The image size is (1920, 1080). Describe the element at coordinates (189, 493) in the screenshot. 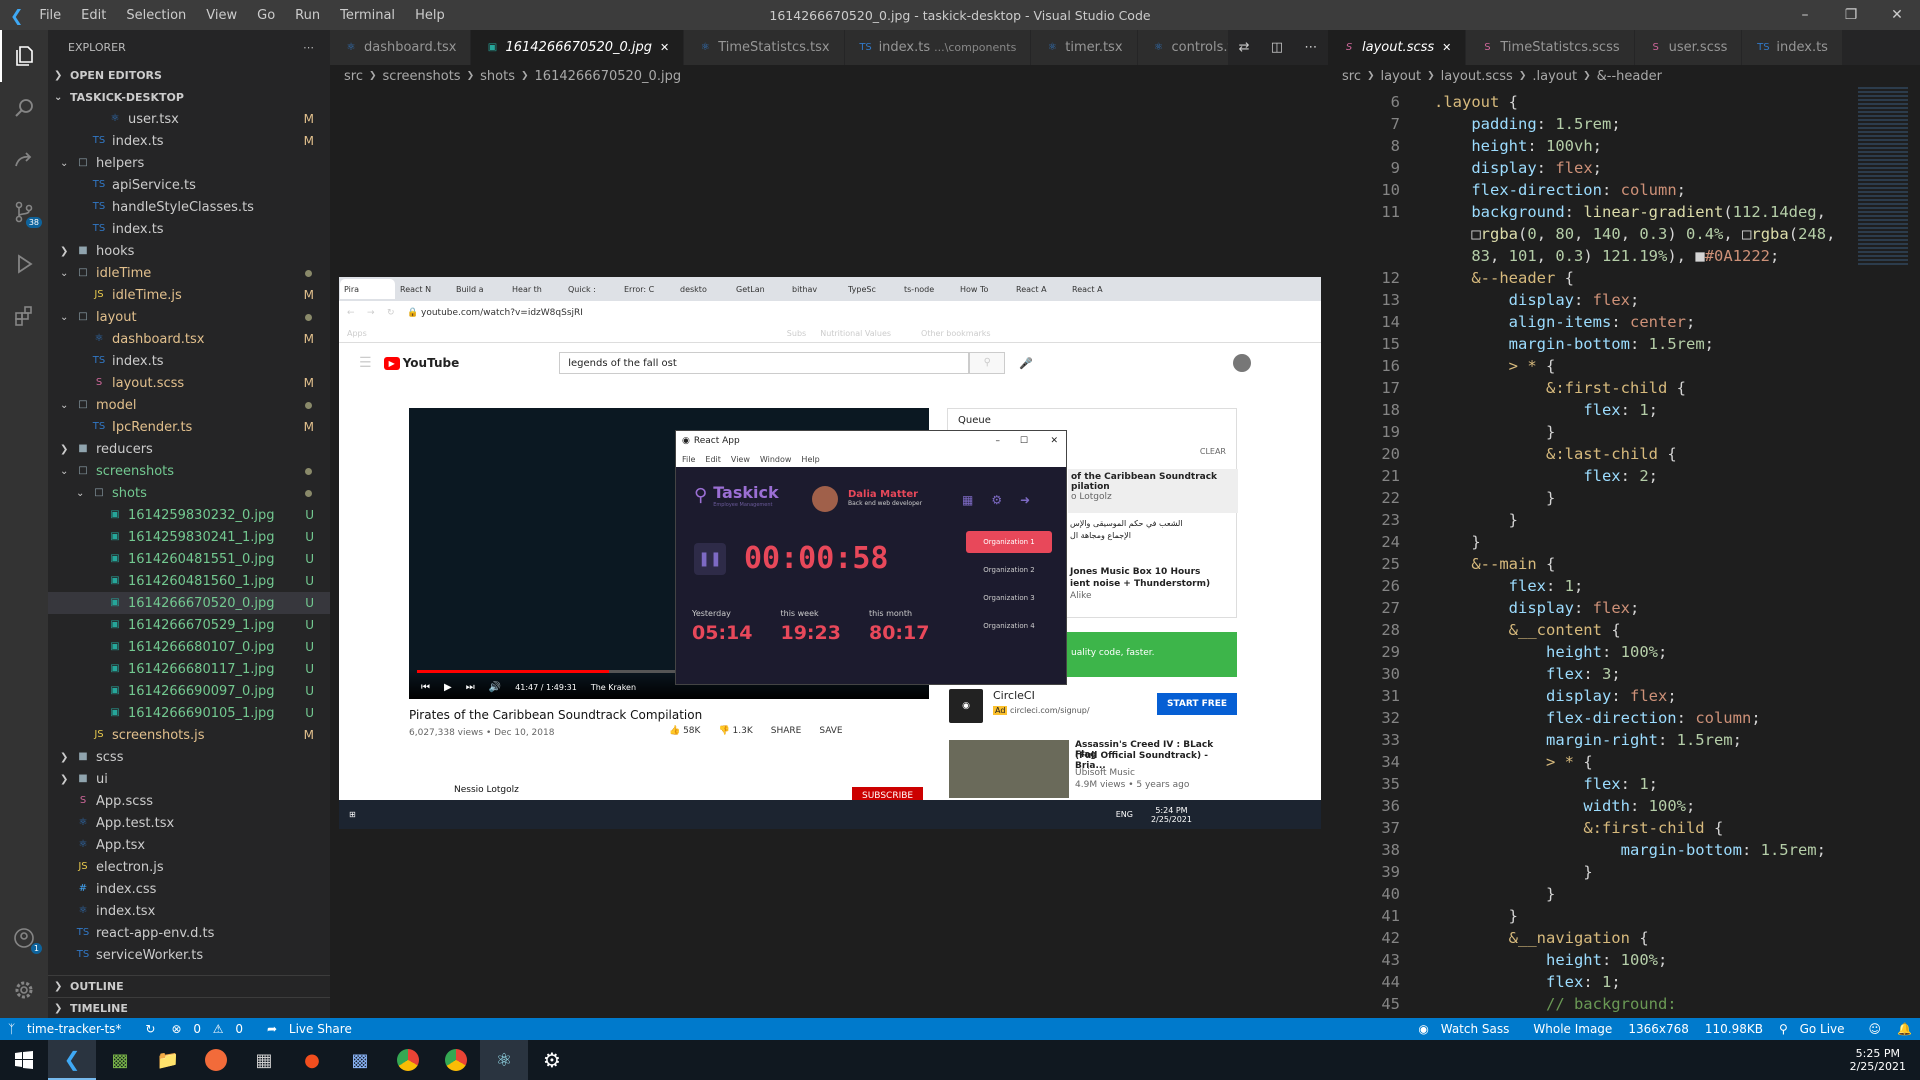

I see `folder-row: ⌄ □ shots` at that location.